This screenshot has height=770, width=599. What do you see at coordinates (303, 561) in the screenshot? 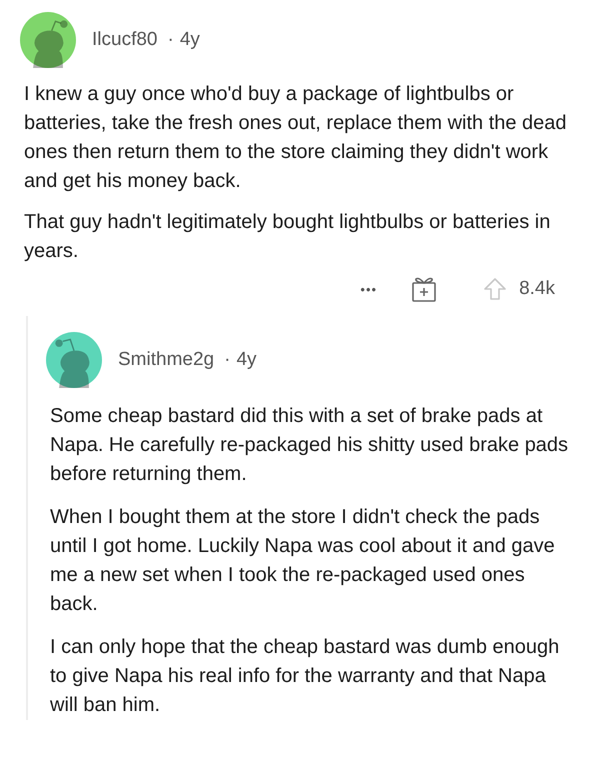
I see `comment-text: When I bought them at the store I didn't check the pads until I got home. Luckily Napa was cool about it and gave me a new set when I took the re-packaged used ones back.` at bounding box center [303, 561].